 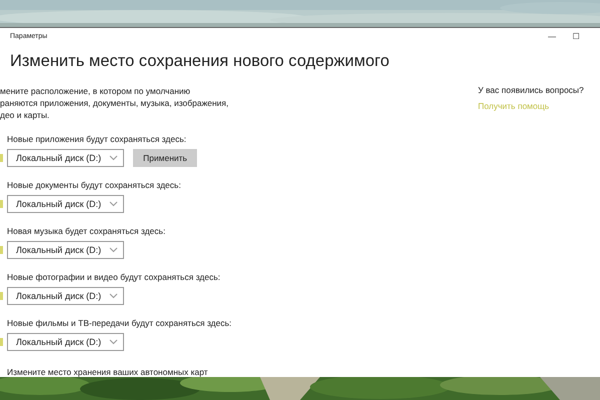 What do you see at coordinates (576, 36) in the screenshot?
I see `maximize-button: ☐` at bounding box center [576, 36].